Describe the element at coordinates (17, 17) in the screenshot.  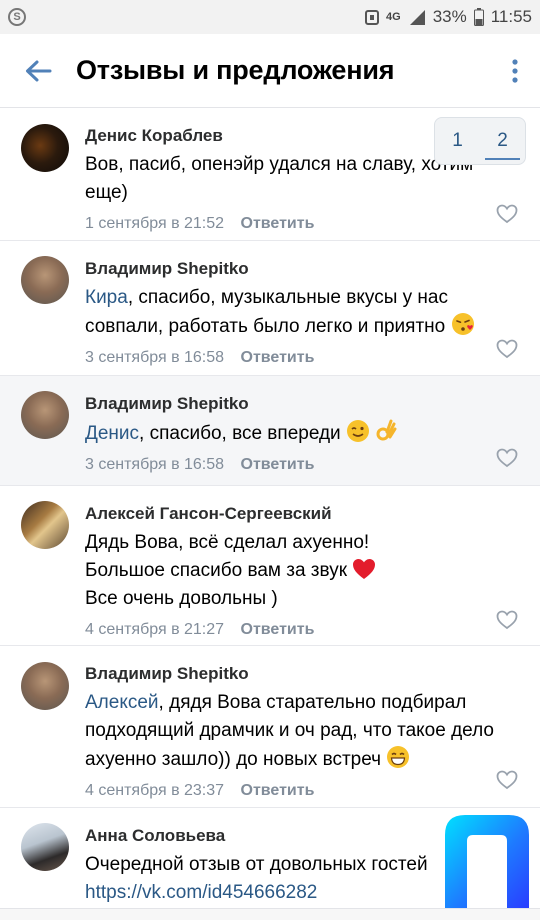
I see `shazam-notification-icon: S` at that location.